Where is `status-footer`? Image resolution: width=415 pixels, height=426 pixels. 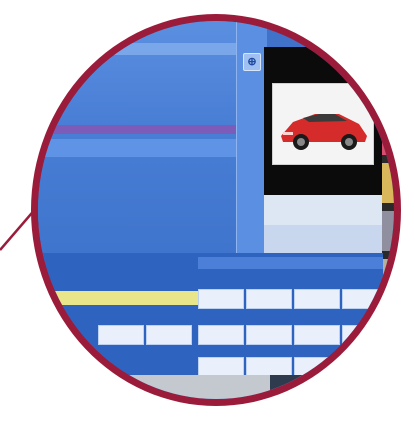
status-footer is located at coordinates (216, 387).